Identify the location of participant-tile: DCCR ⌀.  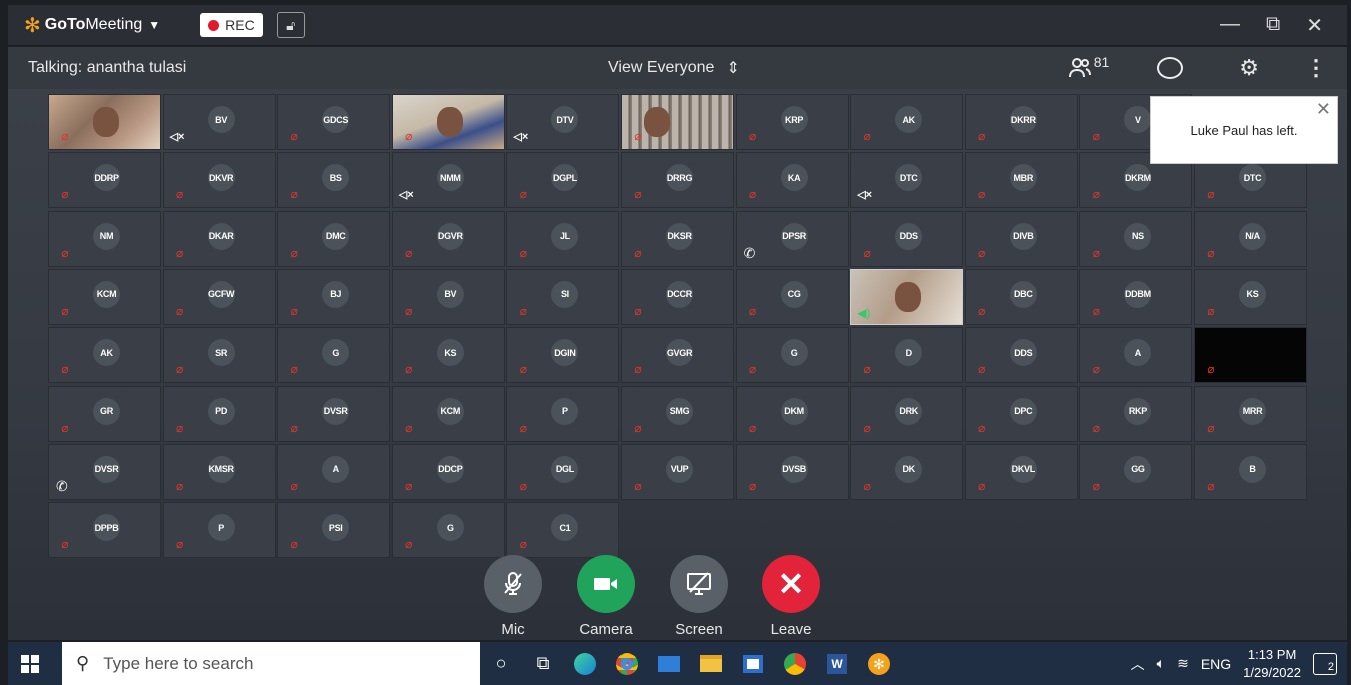
(677, 296).